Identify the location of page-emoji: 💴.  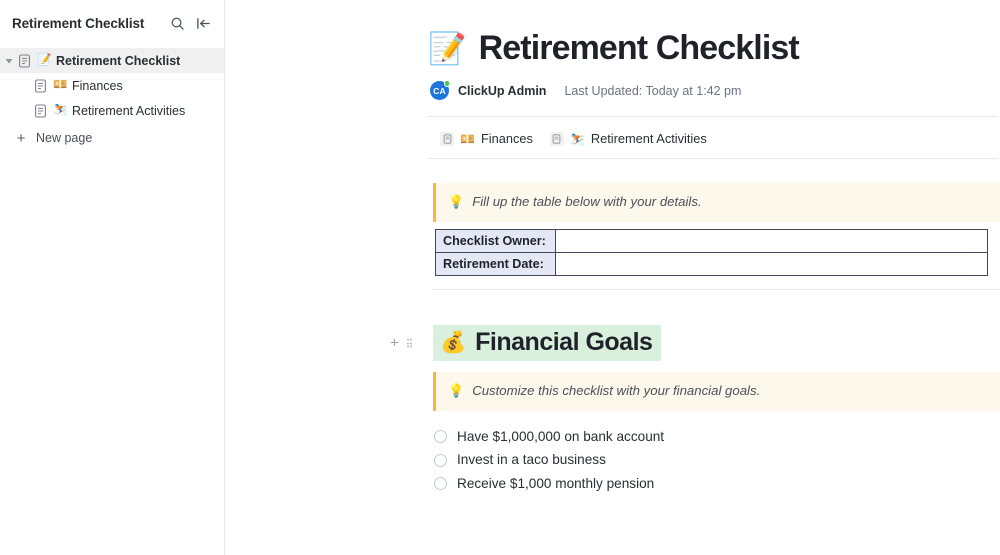
(60, 84).